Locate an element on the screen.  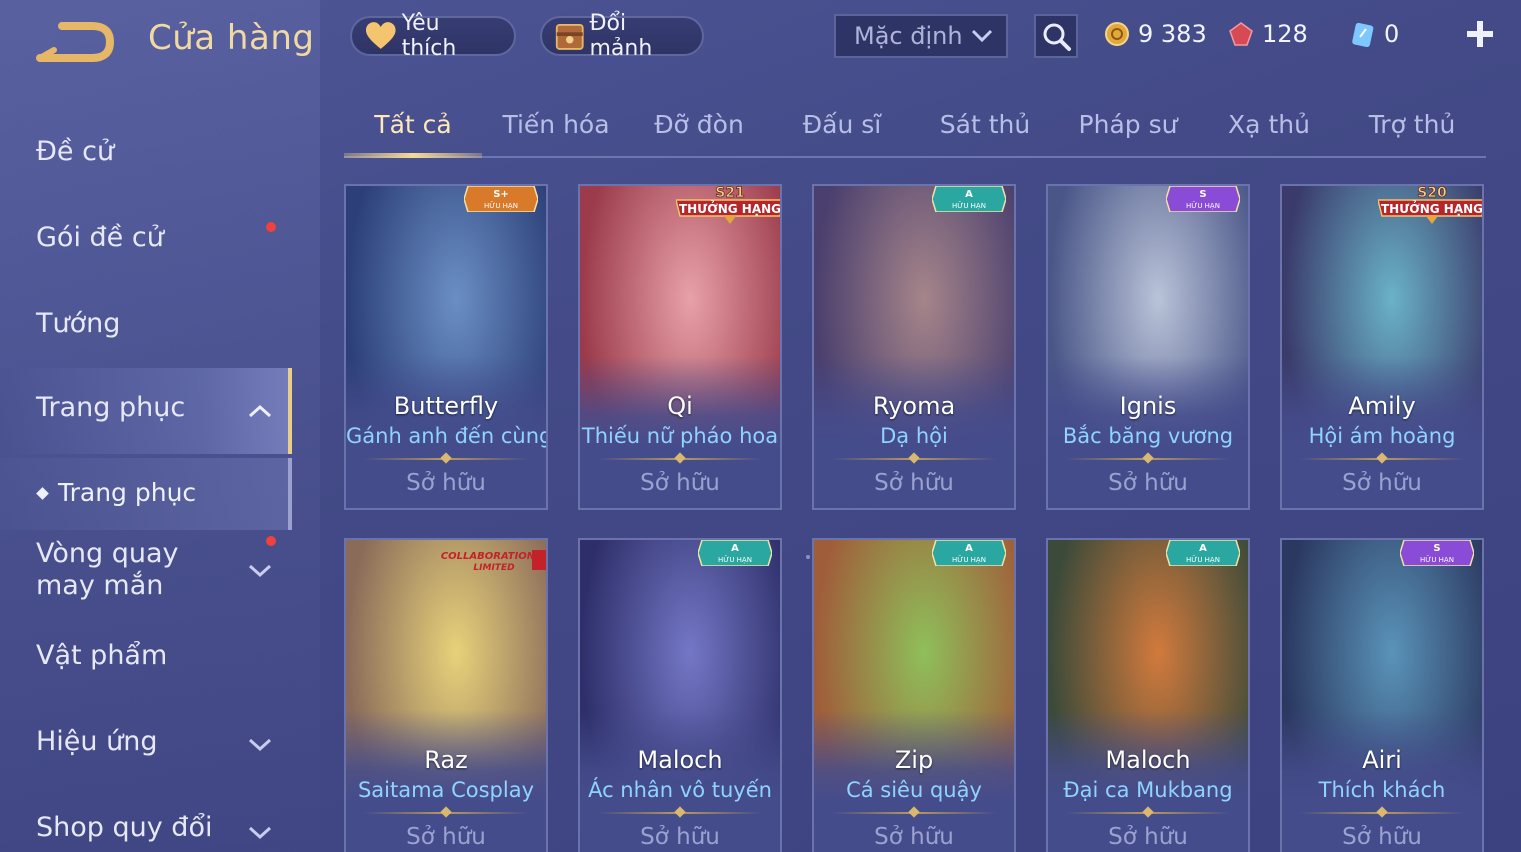
sidebar-subitem-skins: Trang phục is located at coordinates (146, 494).